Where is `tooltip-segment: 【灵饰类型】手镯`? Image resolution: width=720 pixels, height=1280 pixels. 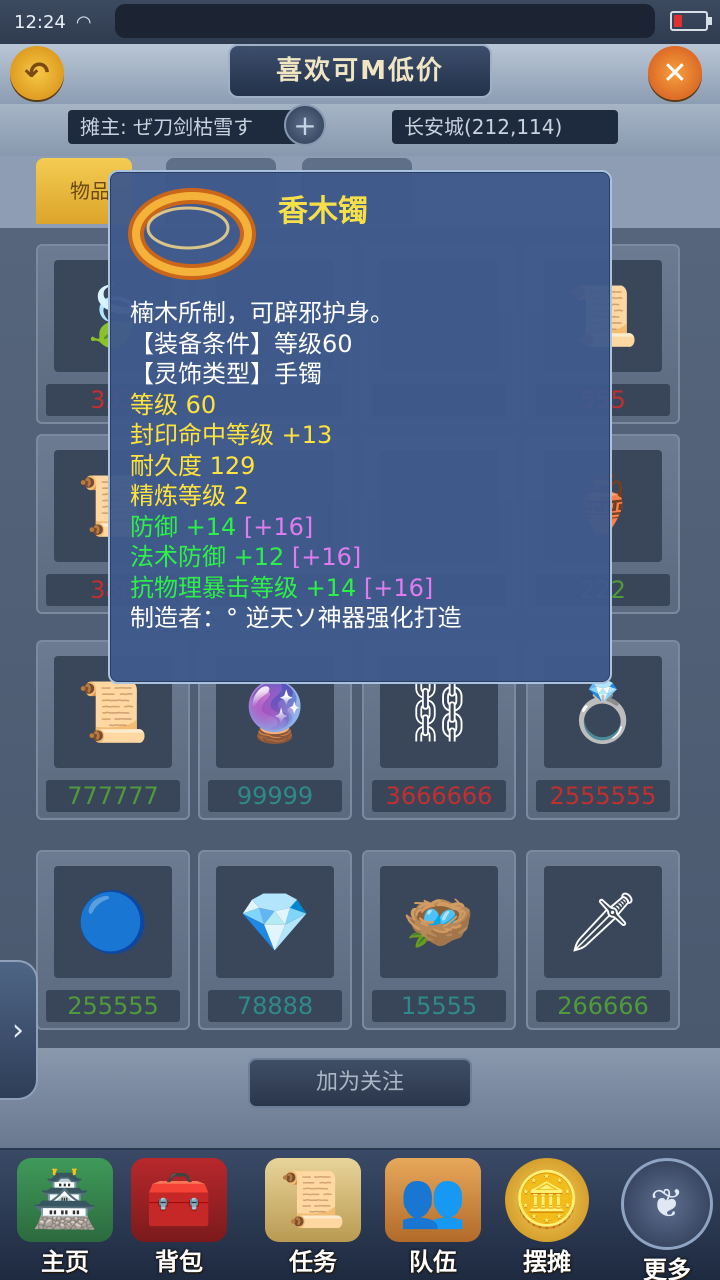
tooltip-segment: 【灵饰类型】手镯 is located at coordinates (226, 374).